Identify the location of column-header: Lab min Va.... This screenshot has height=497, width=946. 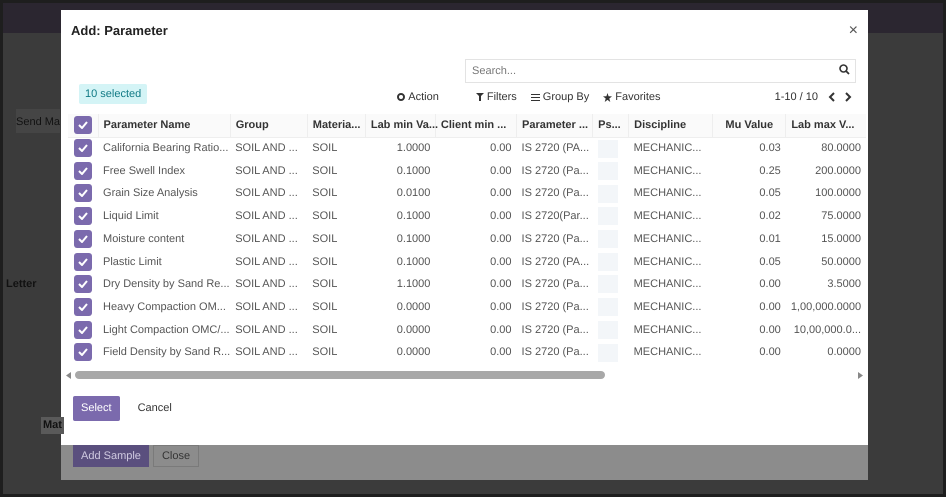
(400, 125).